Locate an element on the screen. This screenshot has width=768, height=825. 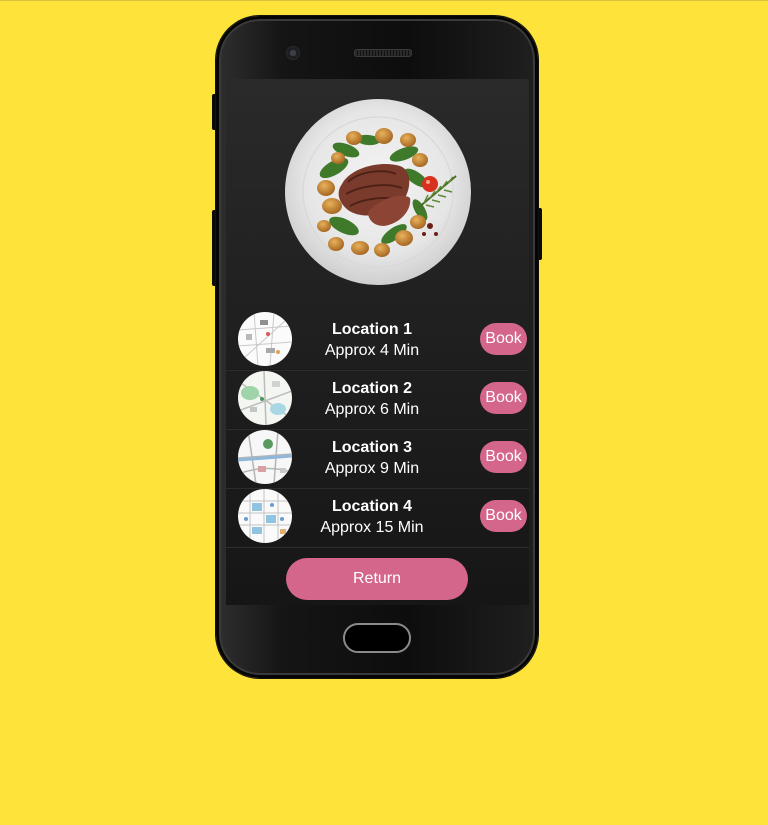
location-row: Location 3 Approx 9 Min Book is located at coordinates (377, 458).